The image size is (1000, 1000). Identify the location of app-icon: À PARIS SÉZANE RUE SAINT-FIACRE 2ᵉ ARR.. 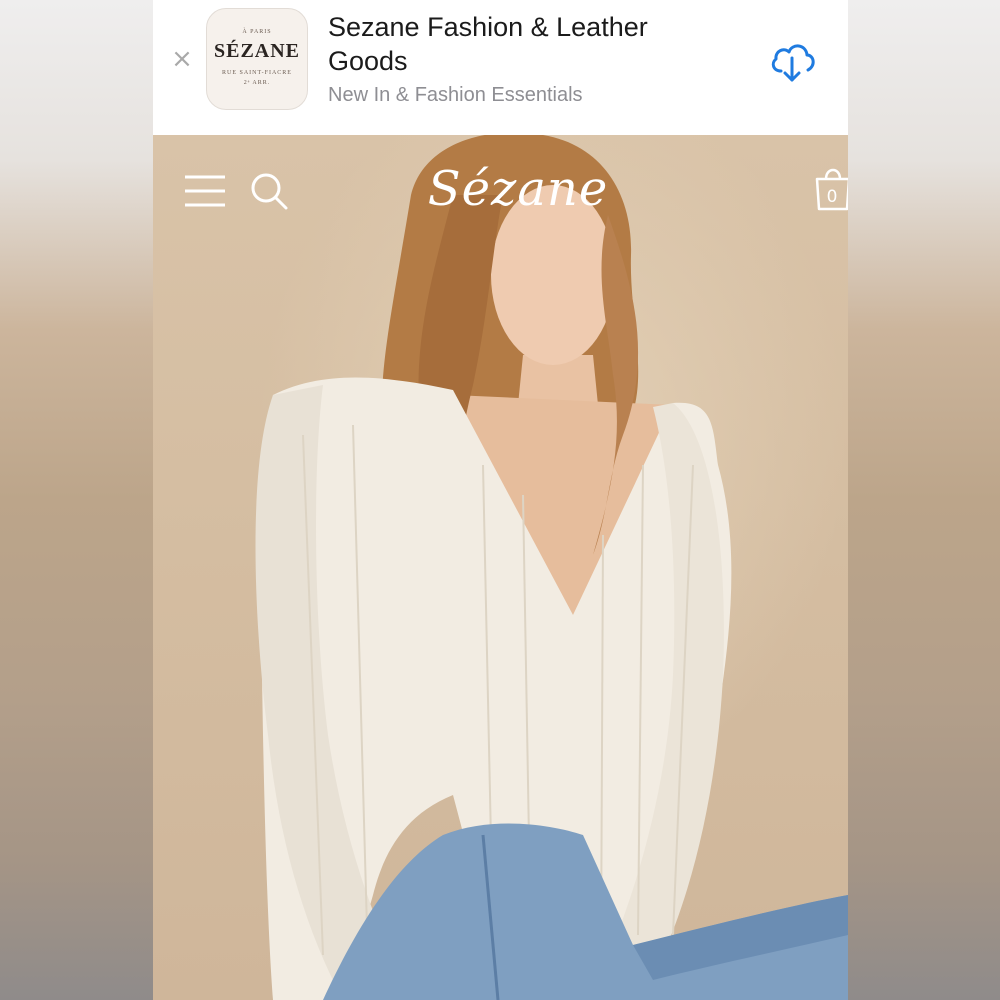
(257, 59).